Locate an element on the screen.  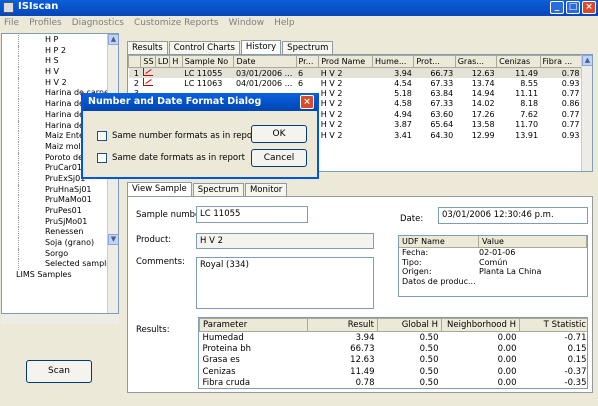
product-label: Product: is located at coordinates (154, 240).